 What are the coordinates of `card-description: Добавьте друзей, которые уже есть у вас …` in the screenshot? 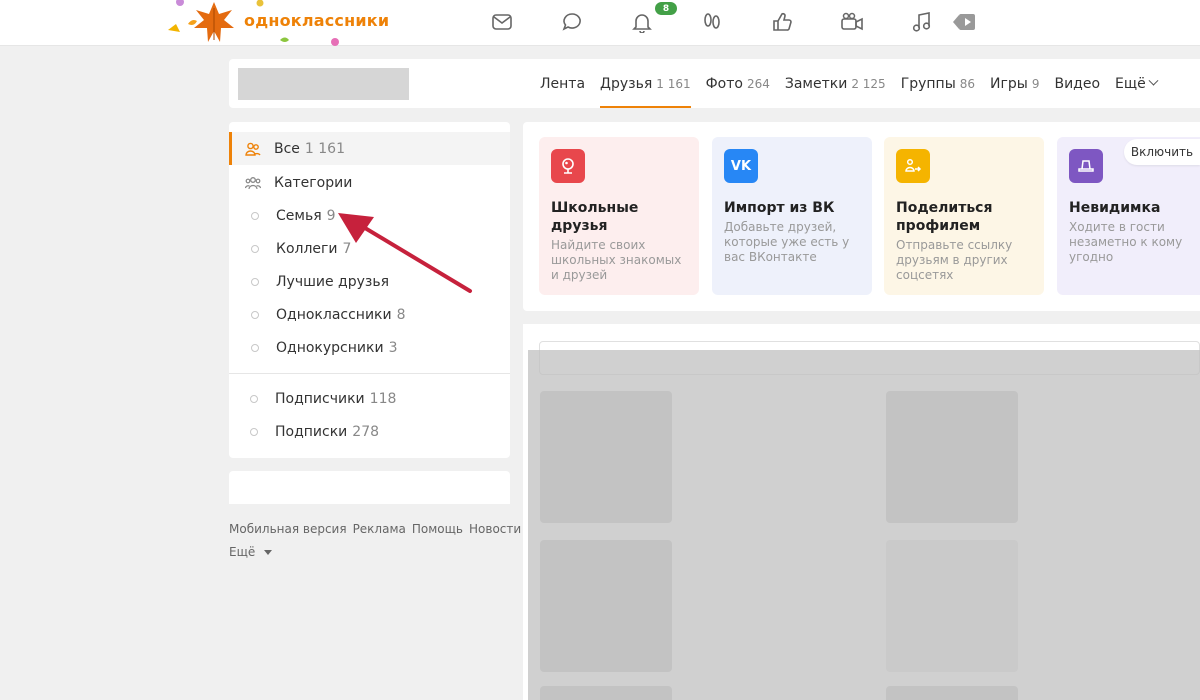 It's located at (787, 242).